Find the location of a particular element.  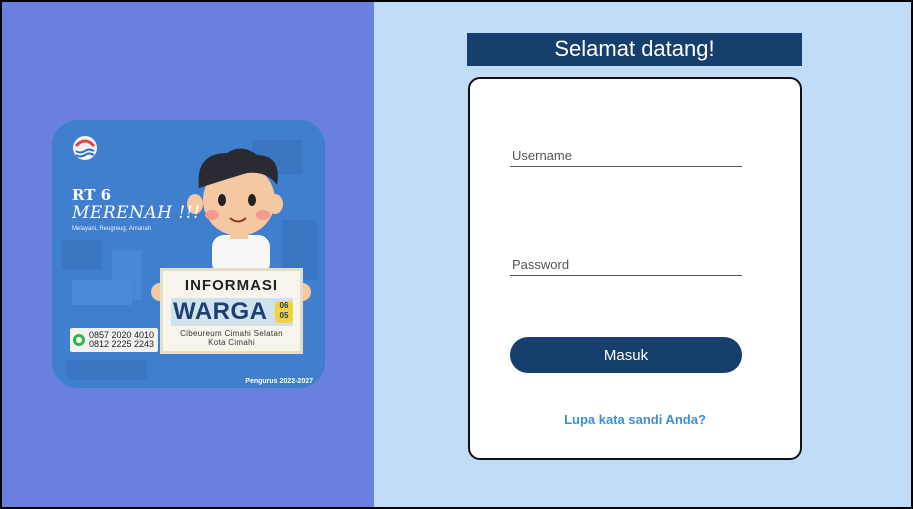

poster-subtitle: MERENAH !!! is located at coordinates (136, 213).